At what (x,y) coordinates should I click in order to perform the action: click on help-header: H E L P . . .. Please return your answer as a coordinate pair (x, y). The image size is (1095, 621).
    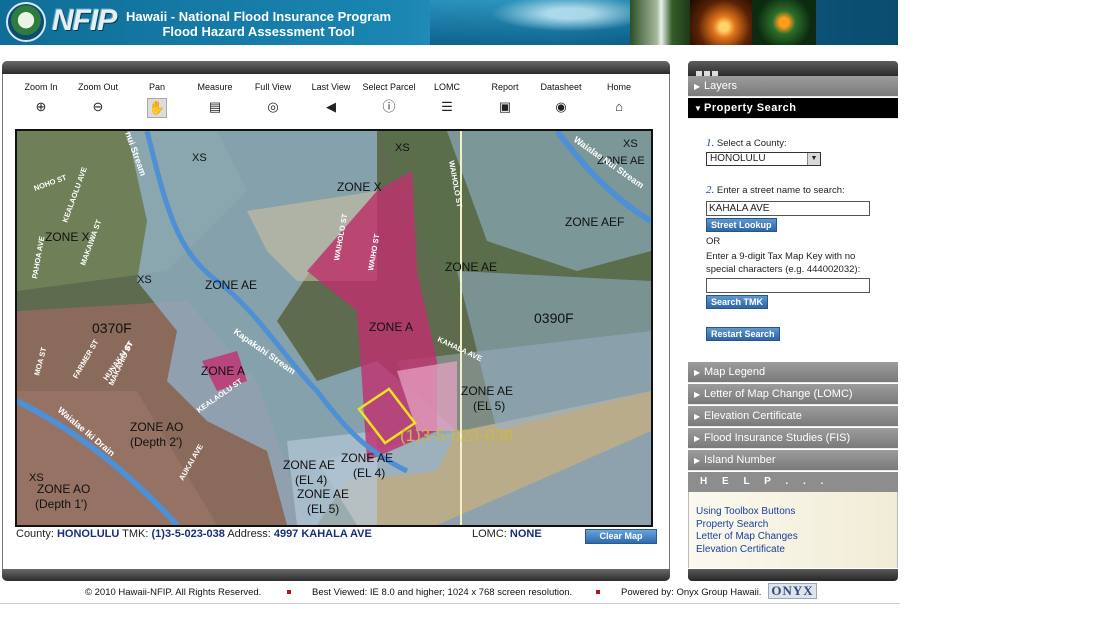
    Looking at the image, I should click on (793, 482).